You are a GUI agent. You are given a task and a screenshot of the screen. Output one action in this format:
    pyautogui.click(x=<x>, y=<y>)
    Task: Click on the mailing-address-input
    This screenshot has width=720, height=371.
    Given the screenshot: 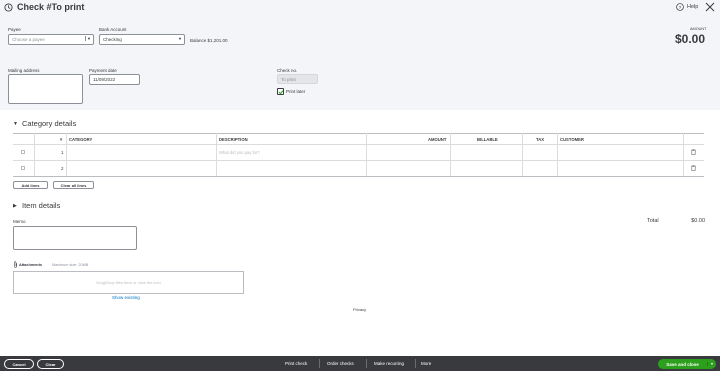 What is the action you would take?
    pyautogui.click(x=45, y=89)
    